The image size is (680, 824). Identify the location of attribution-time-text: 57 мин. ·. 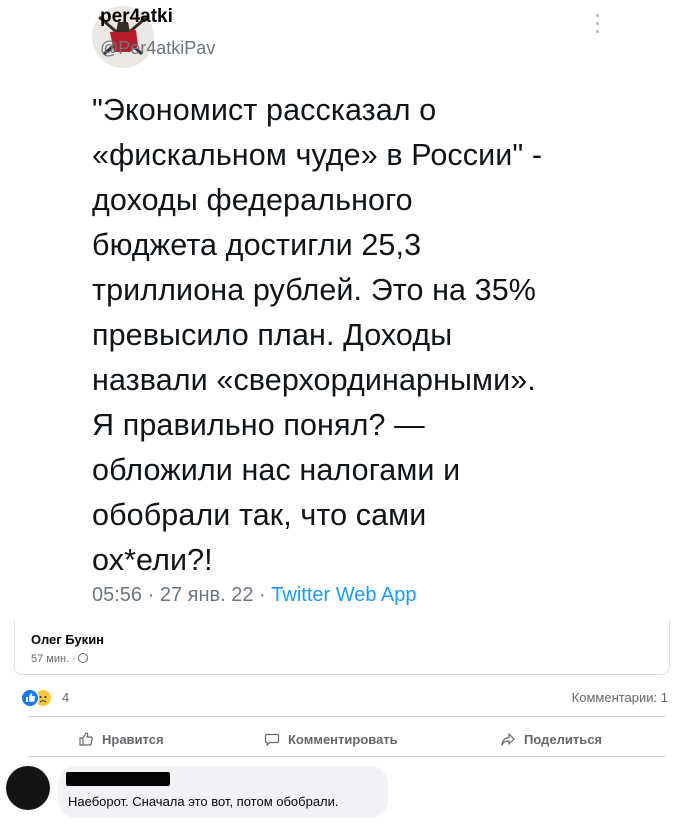
(53, 659).